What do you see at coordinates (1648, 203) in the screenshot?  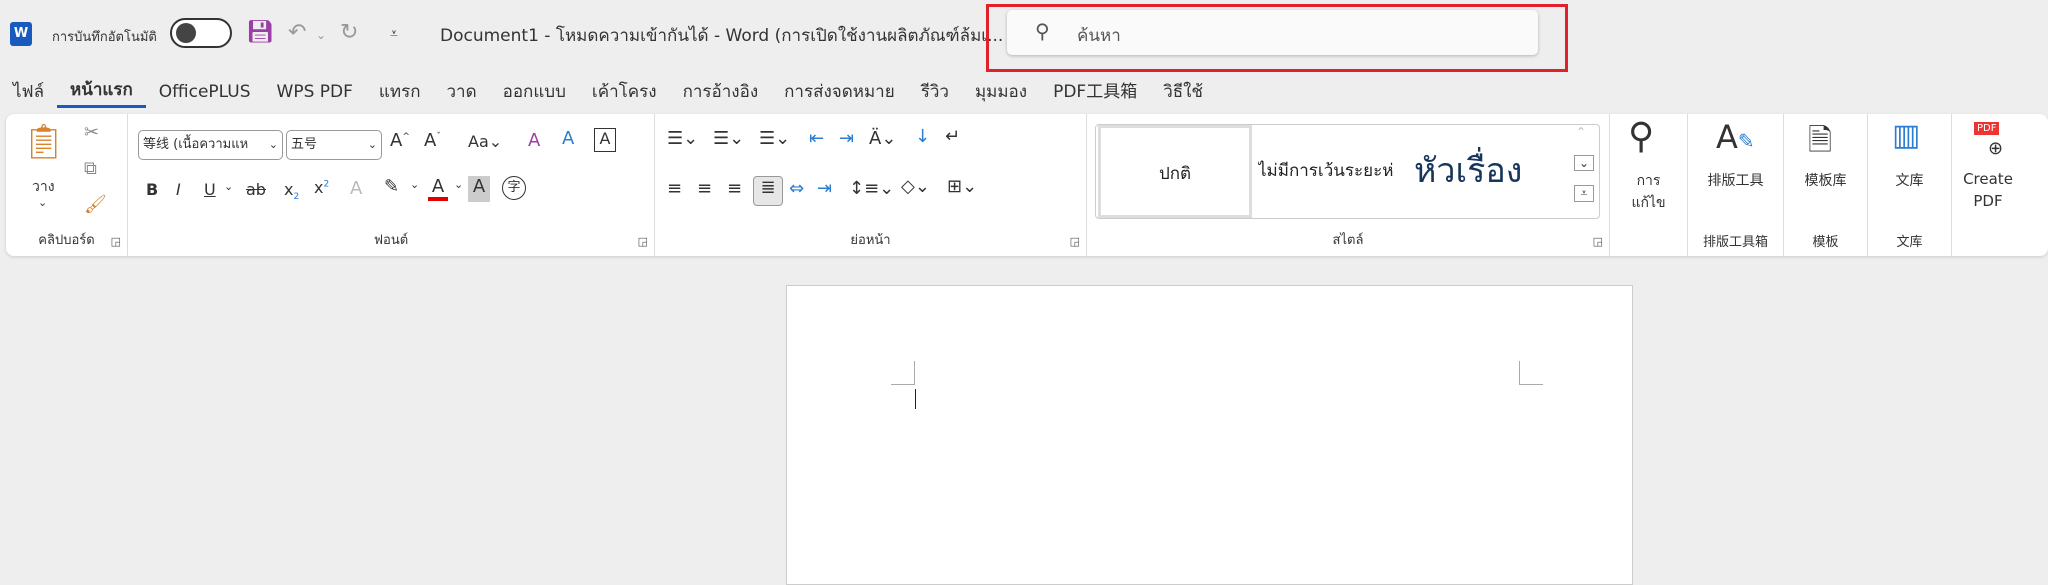 I see `editing-label-line2: แก้ไข` at bounding box center [1648, 203].